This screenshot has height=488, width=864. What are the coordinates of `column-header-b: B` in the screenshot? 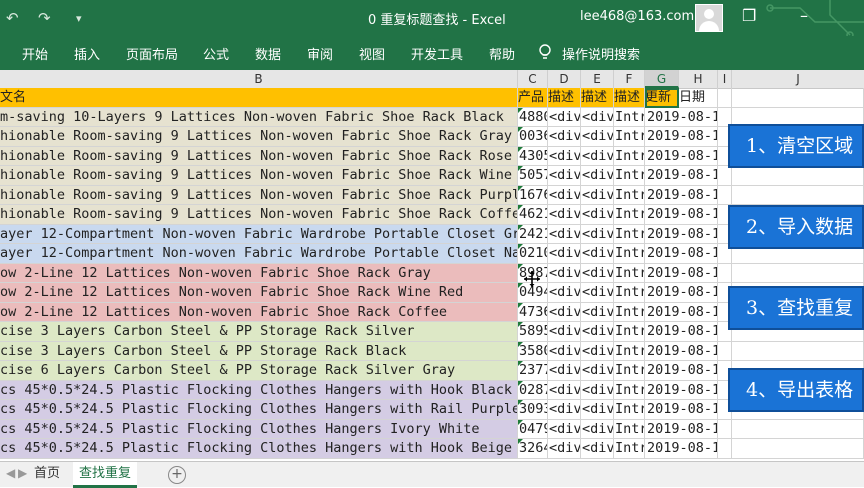 It's located at (259, 79).